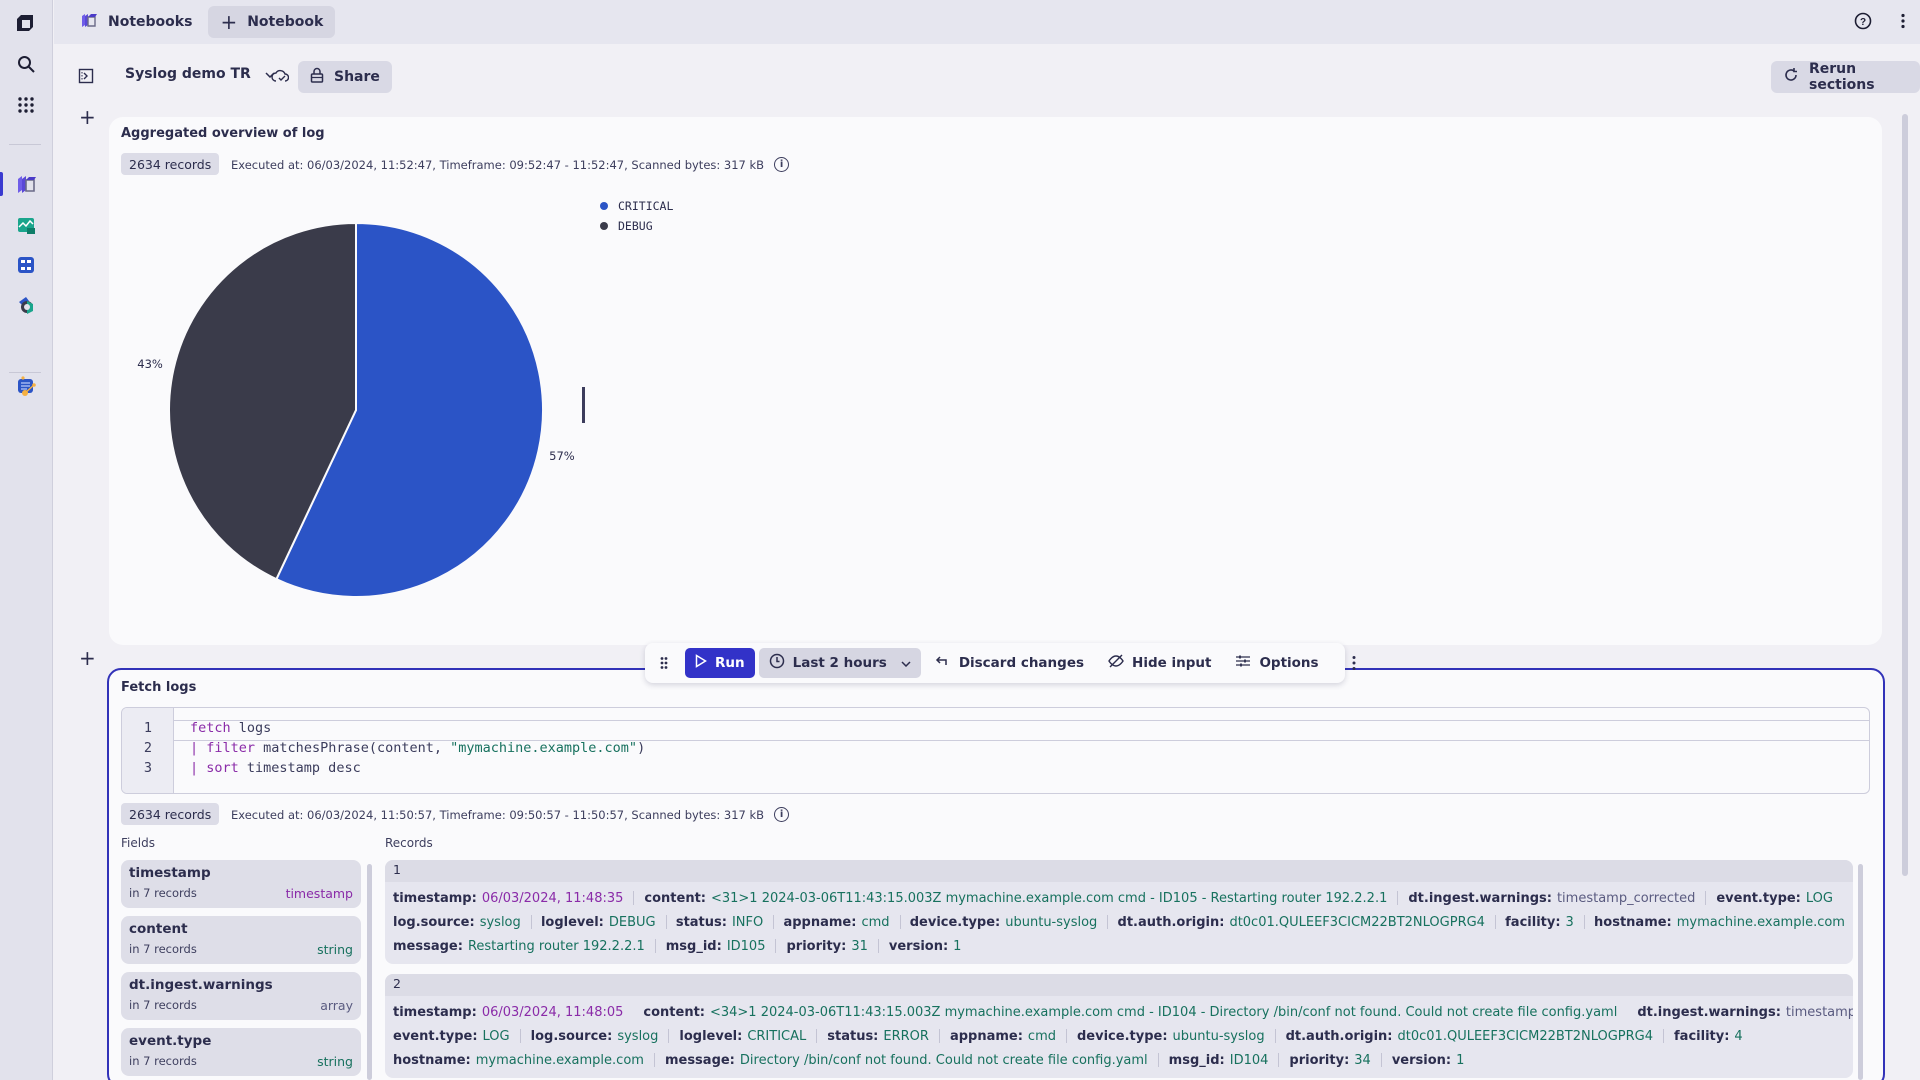 The width and height of the screenshot is (1920, 1080). What do you see at coordinates (1845, 77) in the screenshot?
I see `rerun-sections-button: Rerun sections` at bounding box center [1845, 77].